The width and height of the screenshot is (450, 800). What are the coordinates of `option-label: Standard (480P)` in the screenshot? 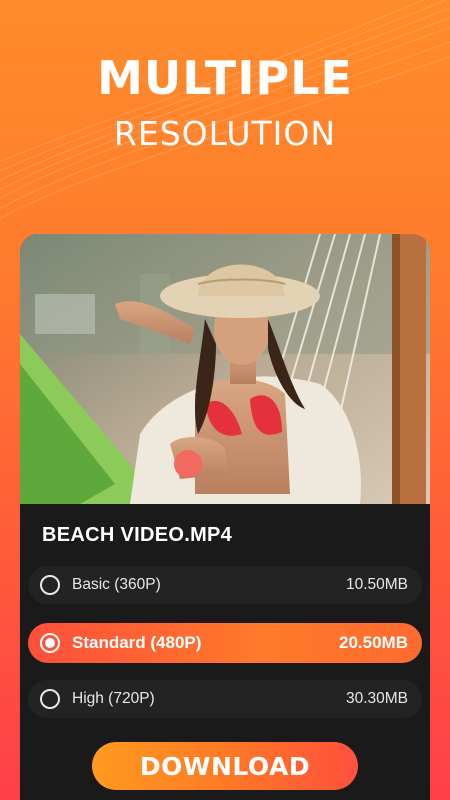 It's located at (137, 642).